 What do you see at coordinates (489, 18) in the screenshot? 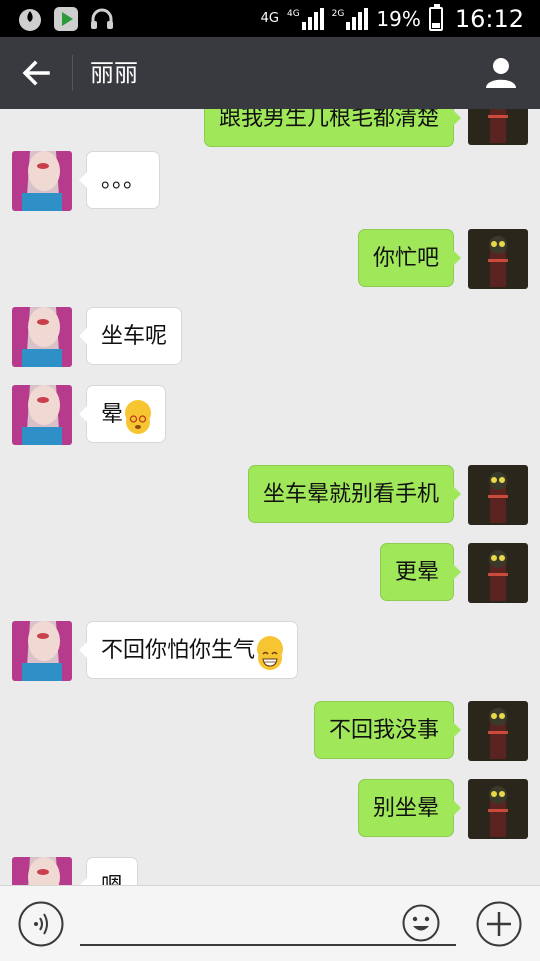
I see `clock: 16:12` at bounding box center [489, 18].